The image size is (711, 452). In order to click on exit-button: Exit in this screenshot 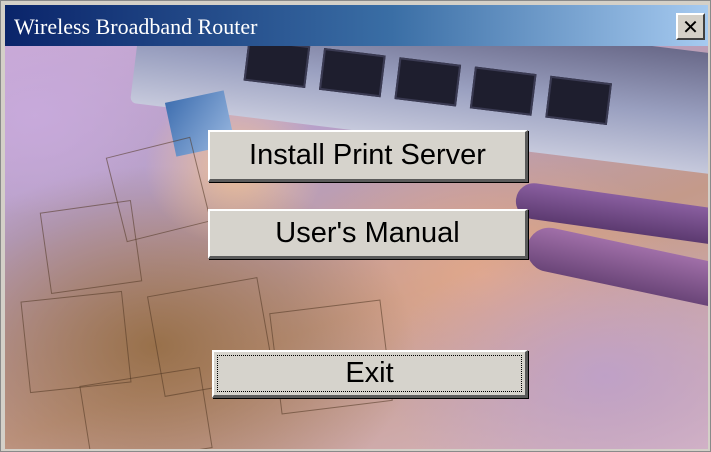, I will do `click(370, 374)`.